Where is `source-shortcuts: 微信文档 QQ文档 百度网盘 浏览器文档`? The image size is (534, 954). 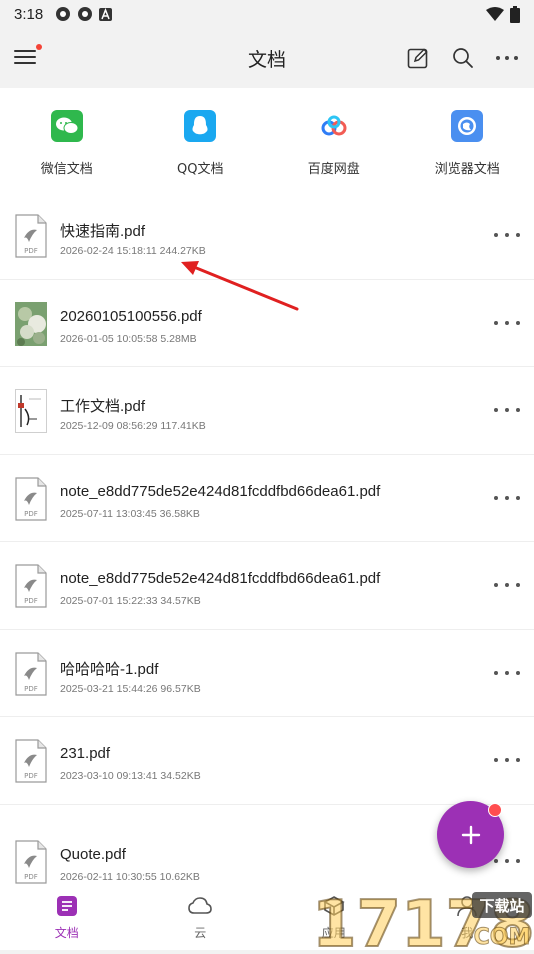
source-shortcuts: 微信文档 QQ文档 百度网盘 浏览器文档 is located at coordinates (267, 140).